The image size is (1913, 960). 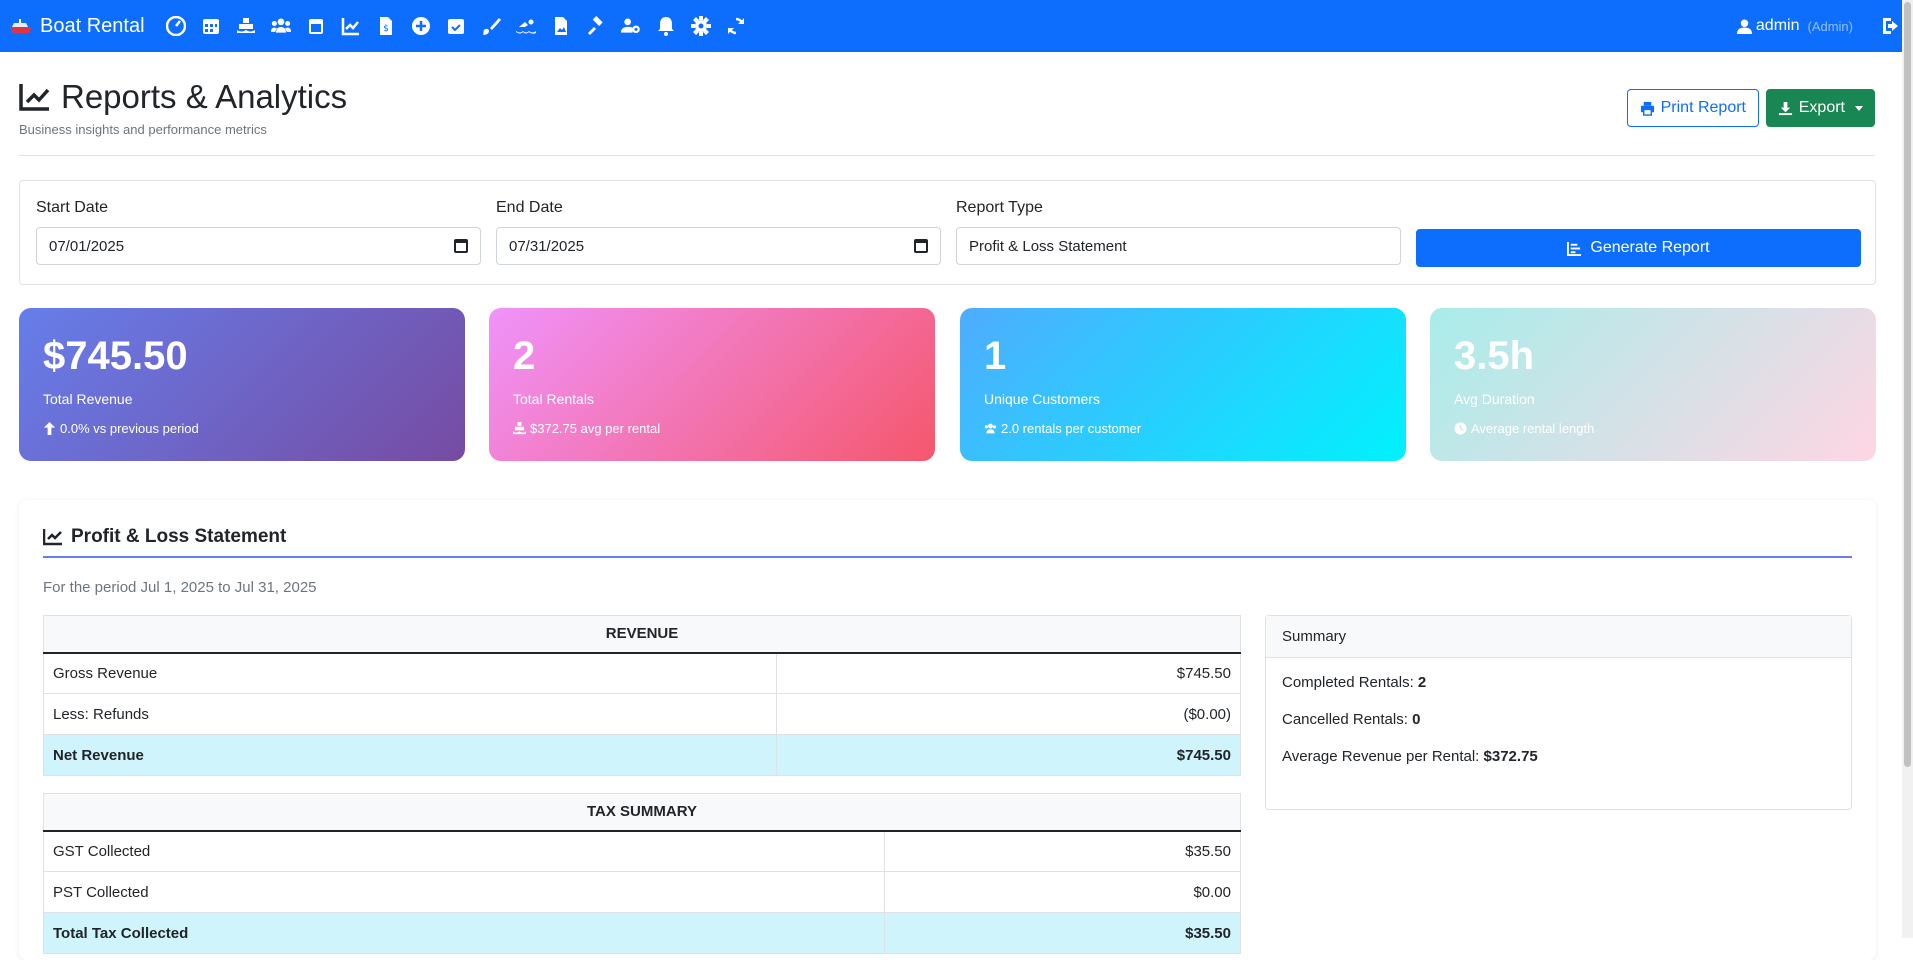 I want to click on user-menu: admin (Admin), so click(x=1819, y=26).